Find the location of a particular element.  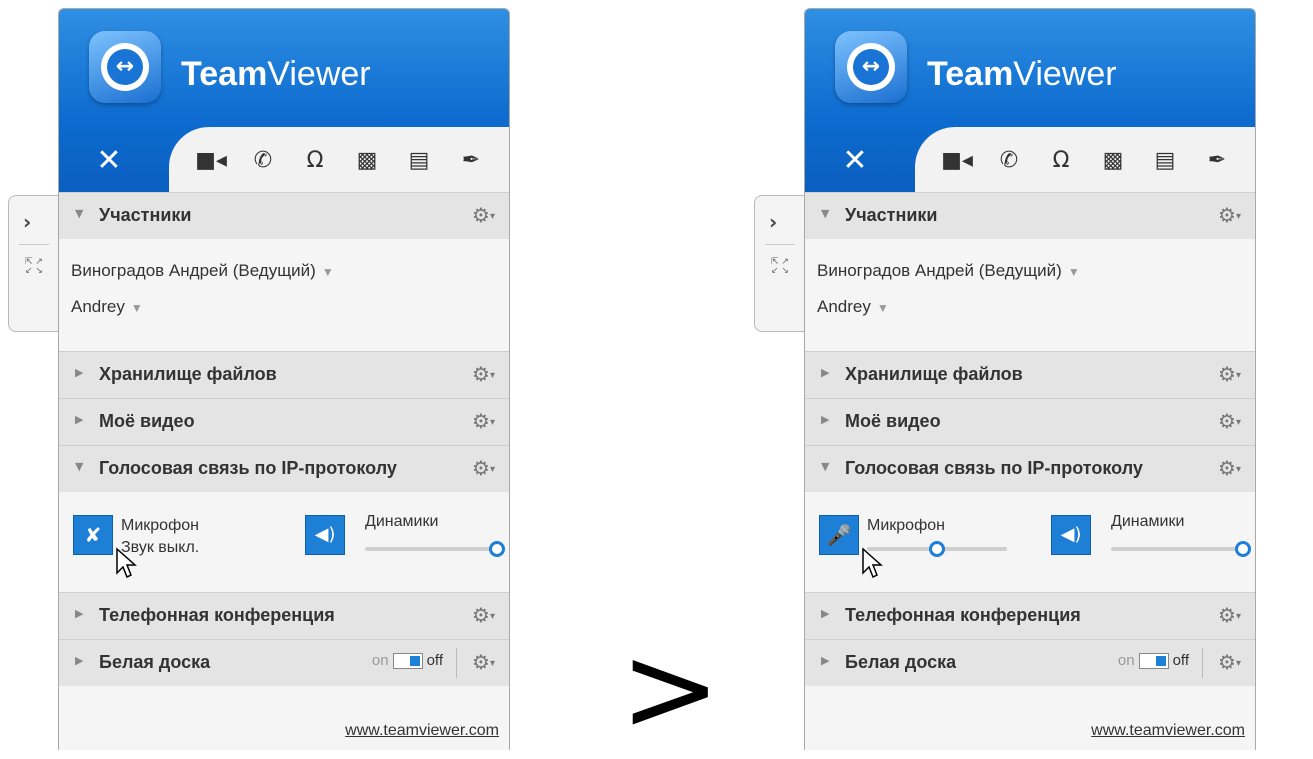

microphone-icon: 🎤 is located at coordinates (839, 535).